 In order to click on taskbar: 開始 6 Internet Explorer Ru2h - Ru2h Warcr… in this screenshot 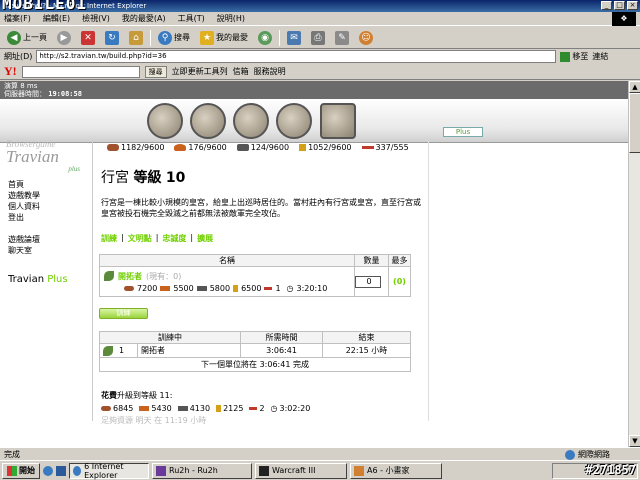, I will do `click(320, 470)`.